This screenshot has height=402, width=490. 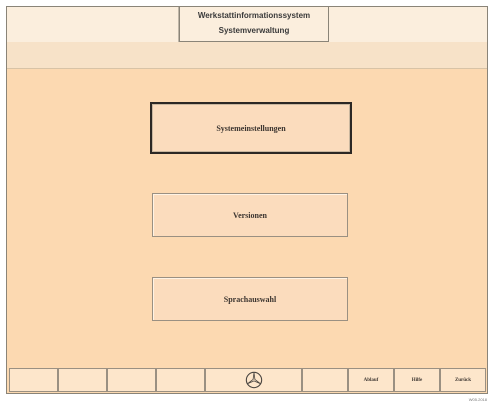 What do you see at coordinates (417, 380) in the screenshot?
I see `hilfe-button: Hilfe` at bounding box center [417, 380].